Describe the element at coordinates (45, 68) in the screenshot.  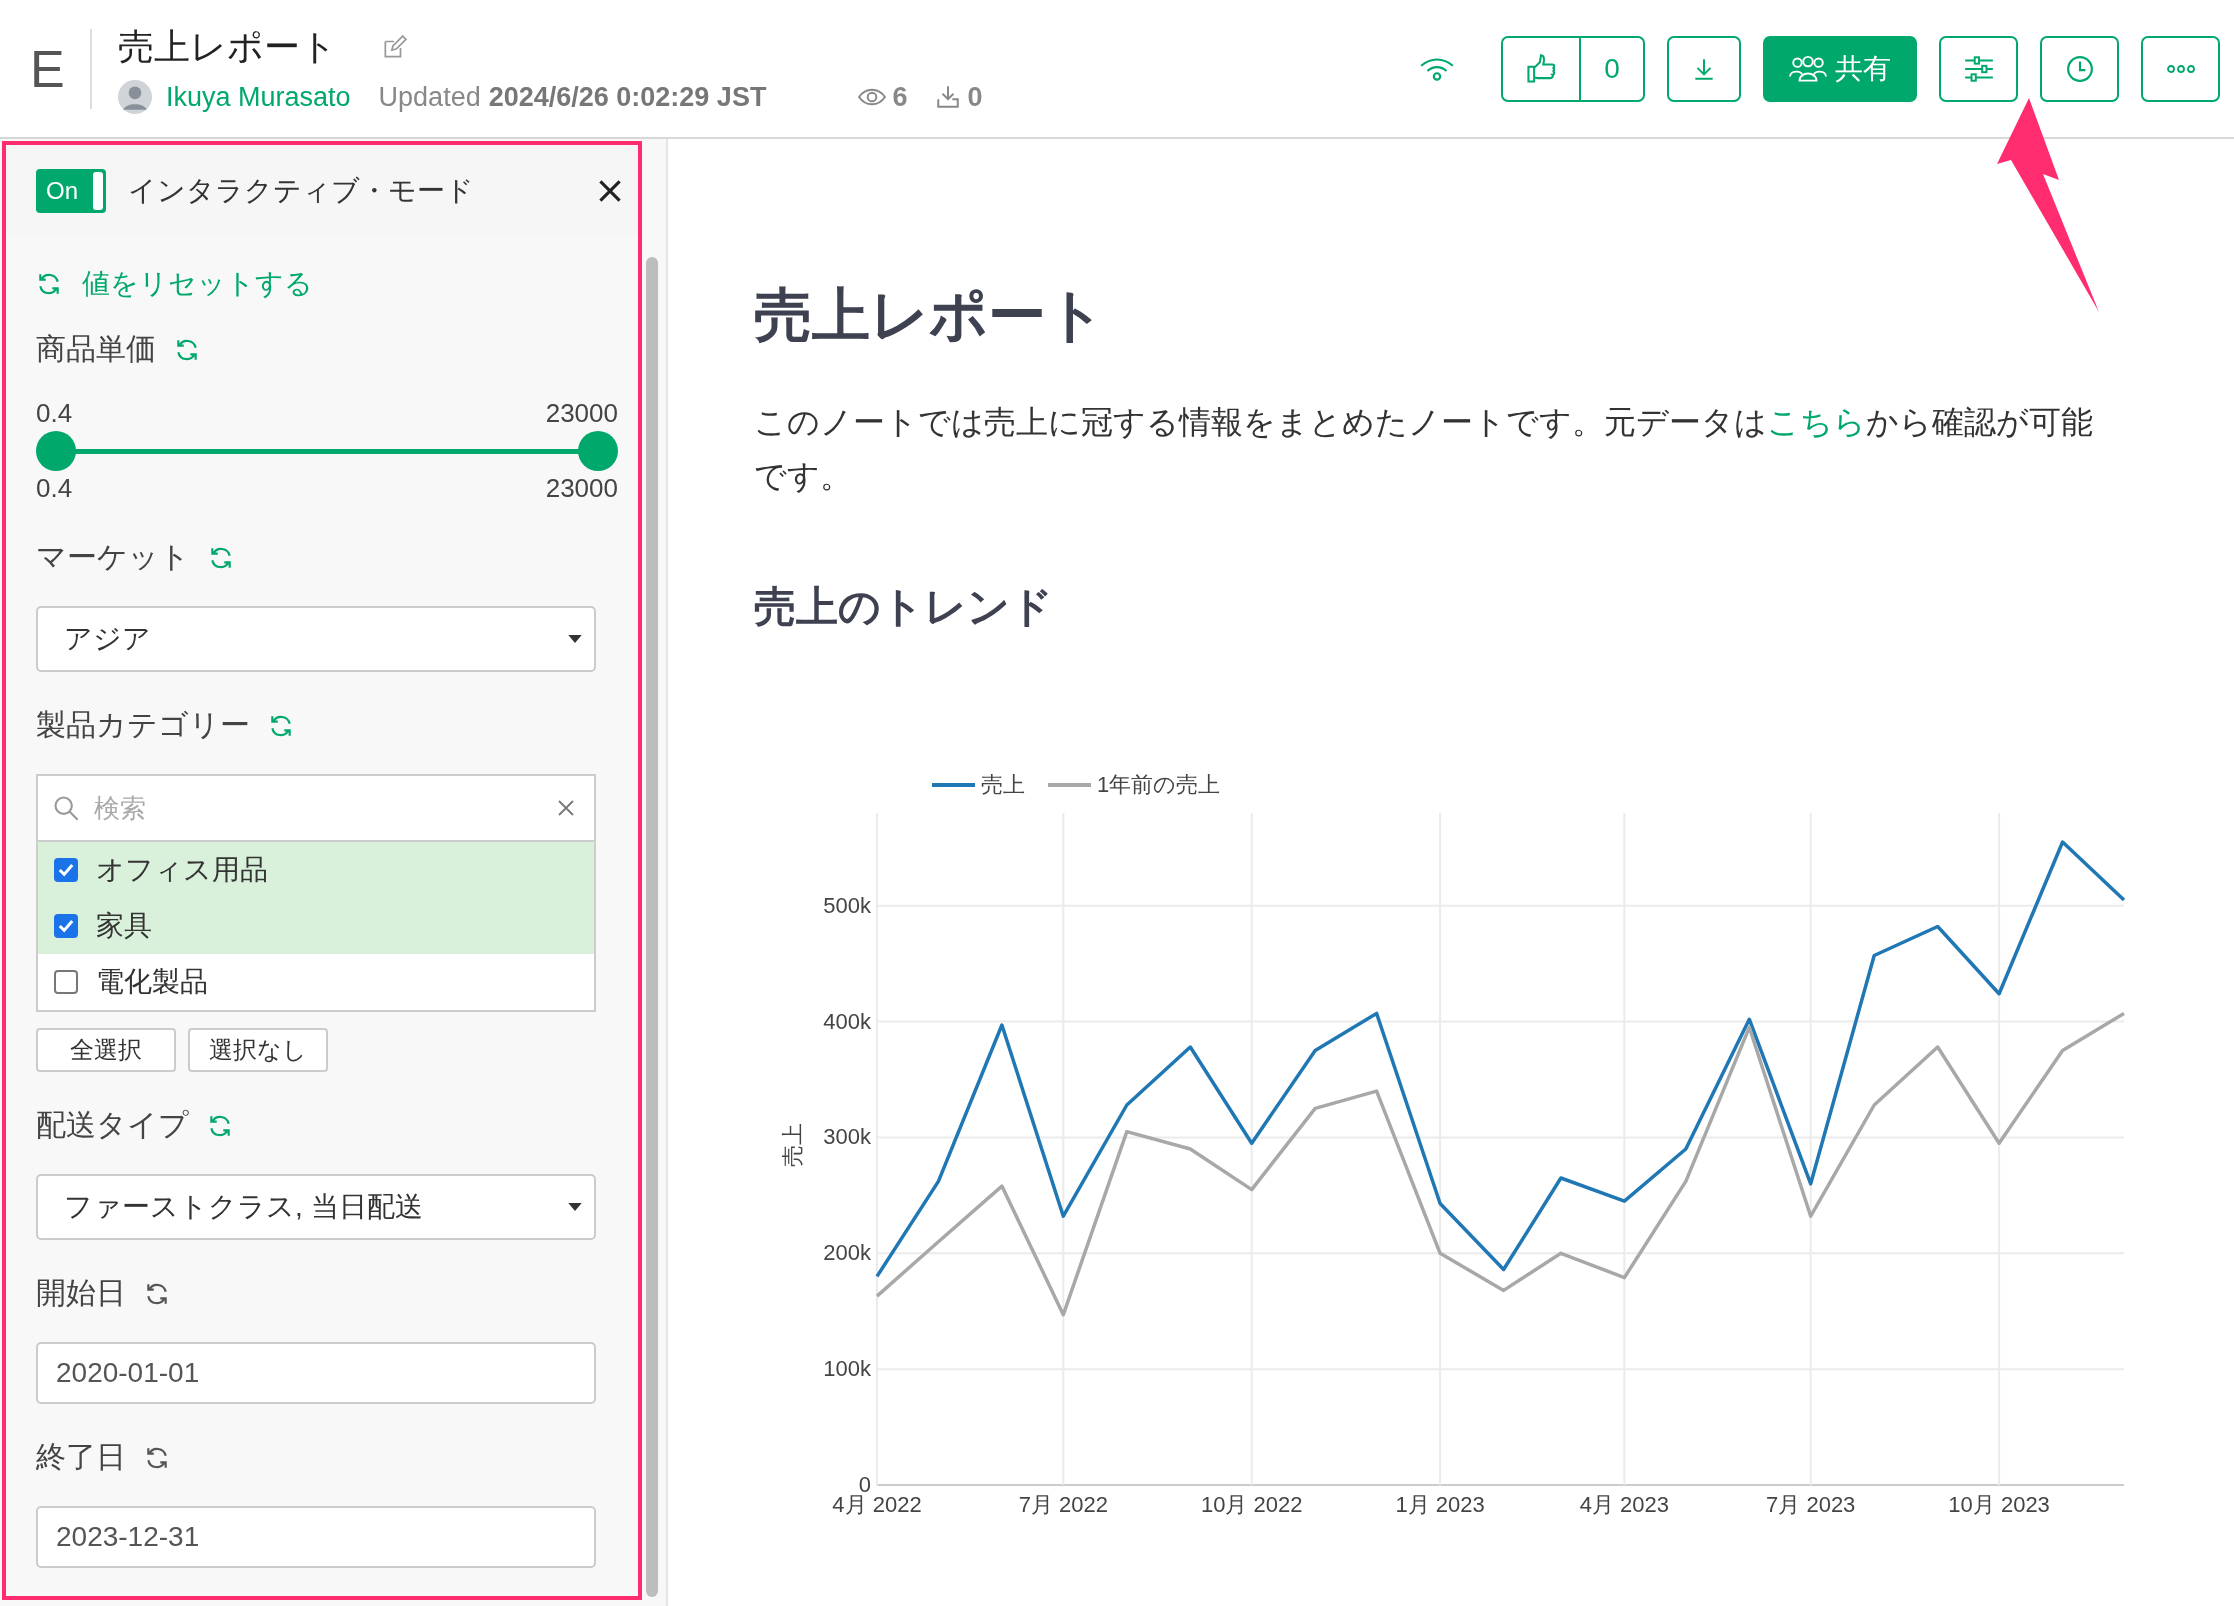
I see `app-logo: E` at that location.